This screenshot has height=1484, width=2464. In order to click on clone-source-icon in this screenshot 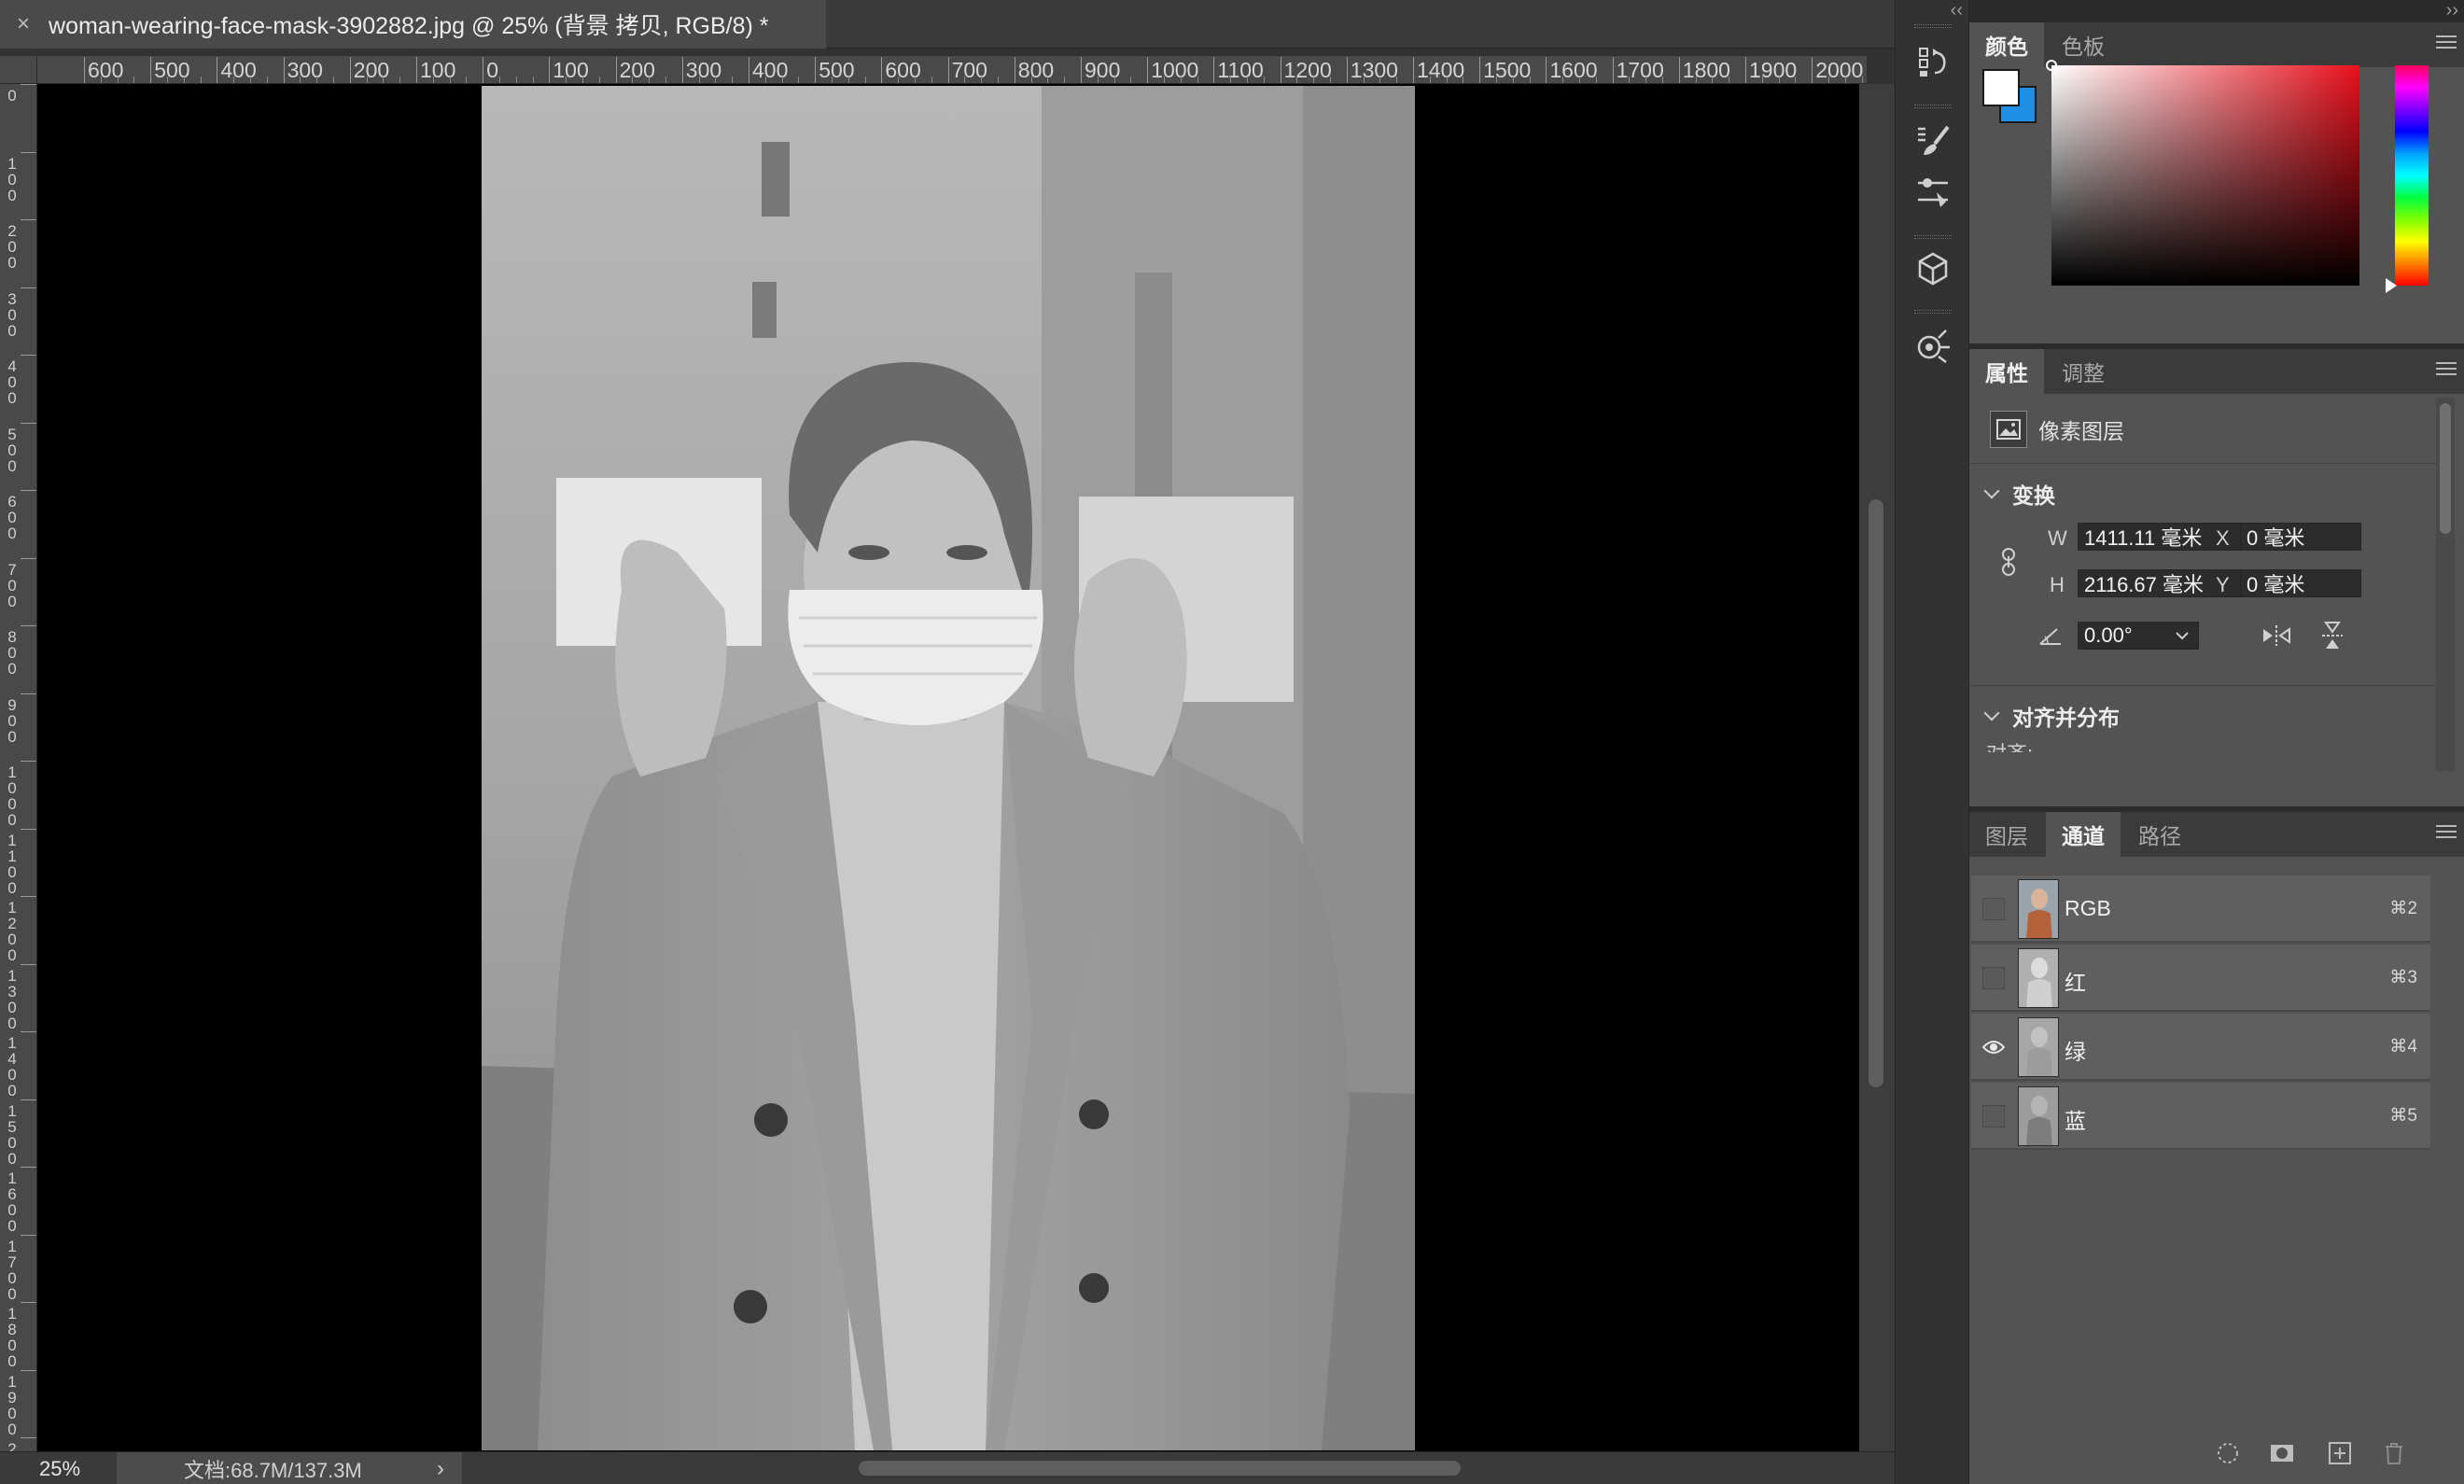, I will do `click(1933, 192)`.